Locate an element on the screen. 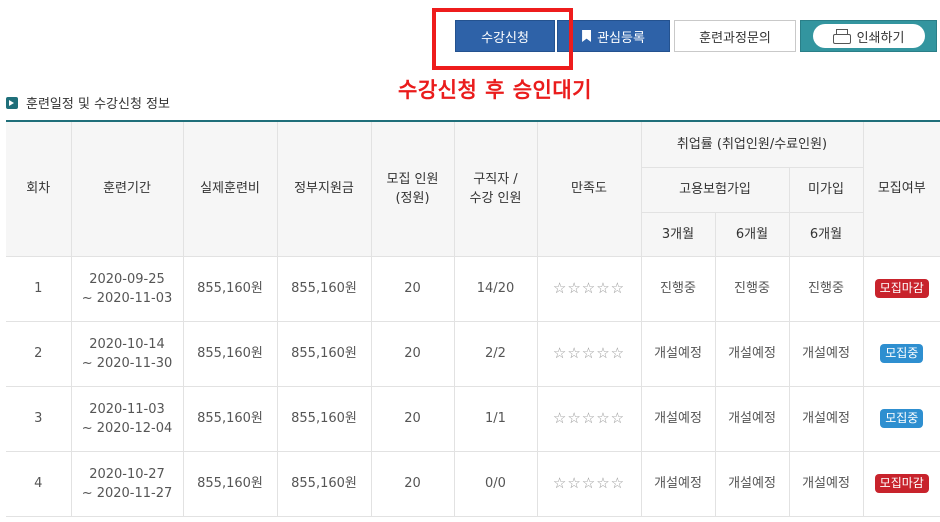 Image resolution: width=940 pixels, height=522 pixels. cell-insured-3m: 진행중 is located at coordinates (678, 288).